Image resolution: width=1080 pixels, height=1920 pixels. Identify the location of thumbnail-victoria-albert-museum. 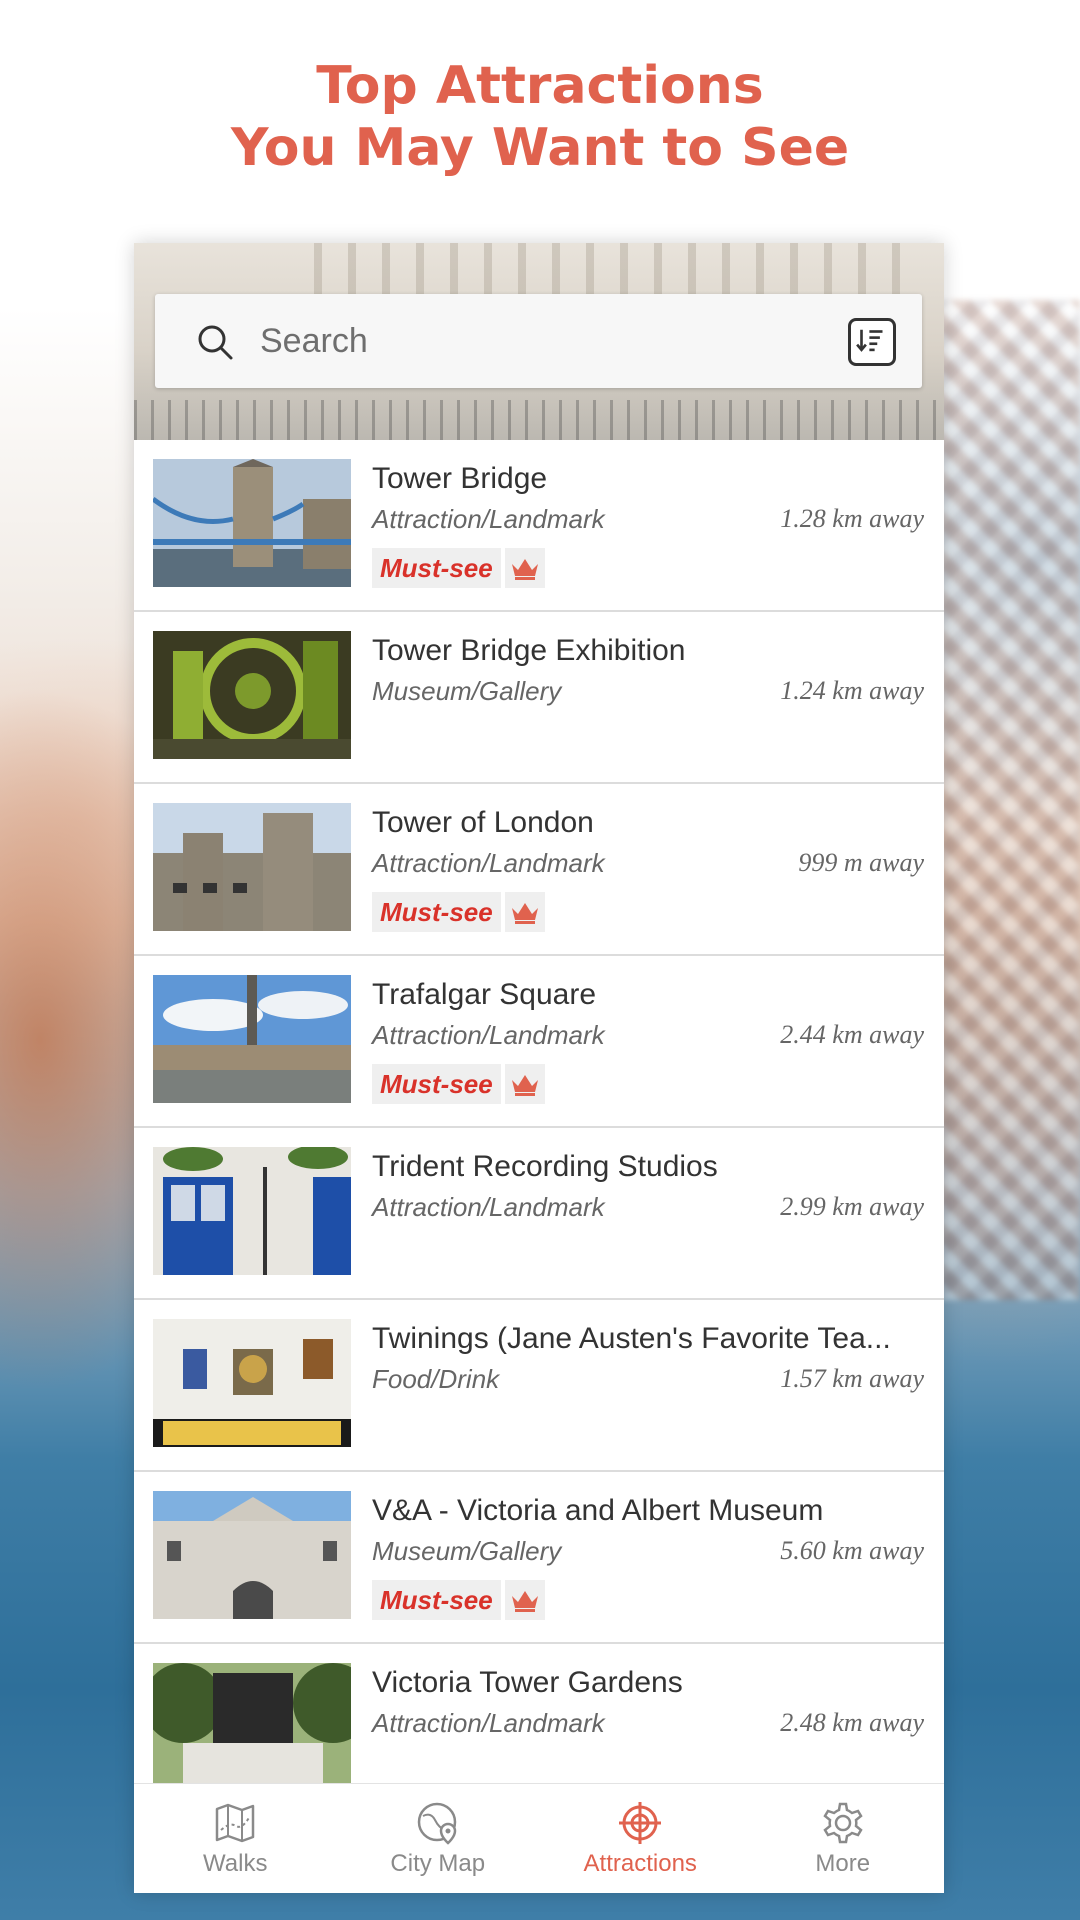
(252, 1555).